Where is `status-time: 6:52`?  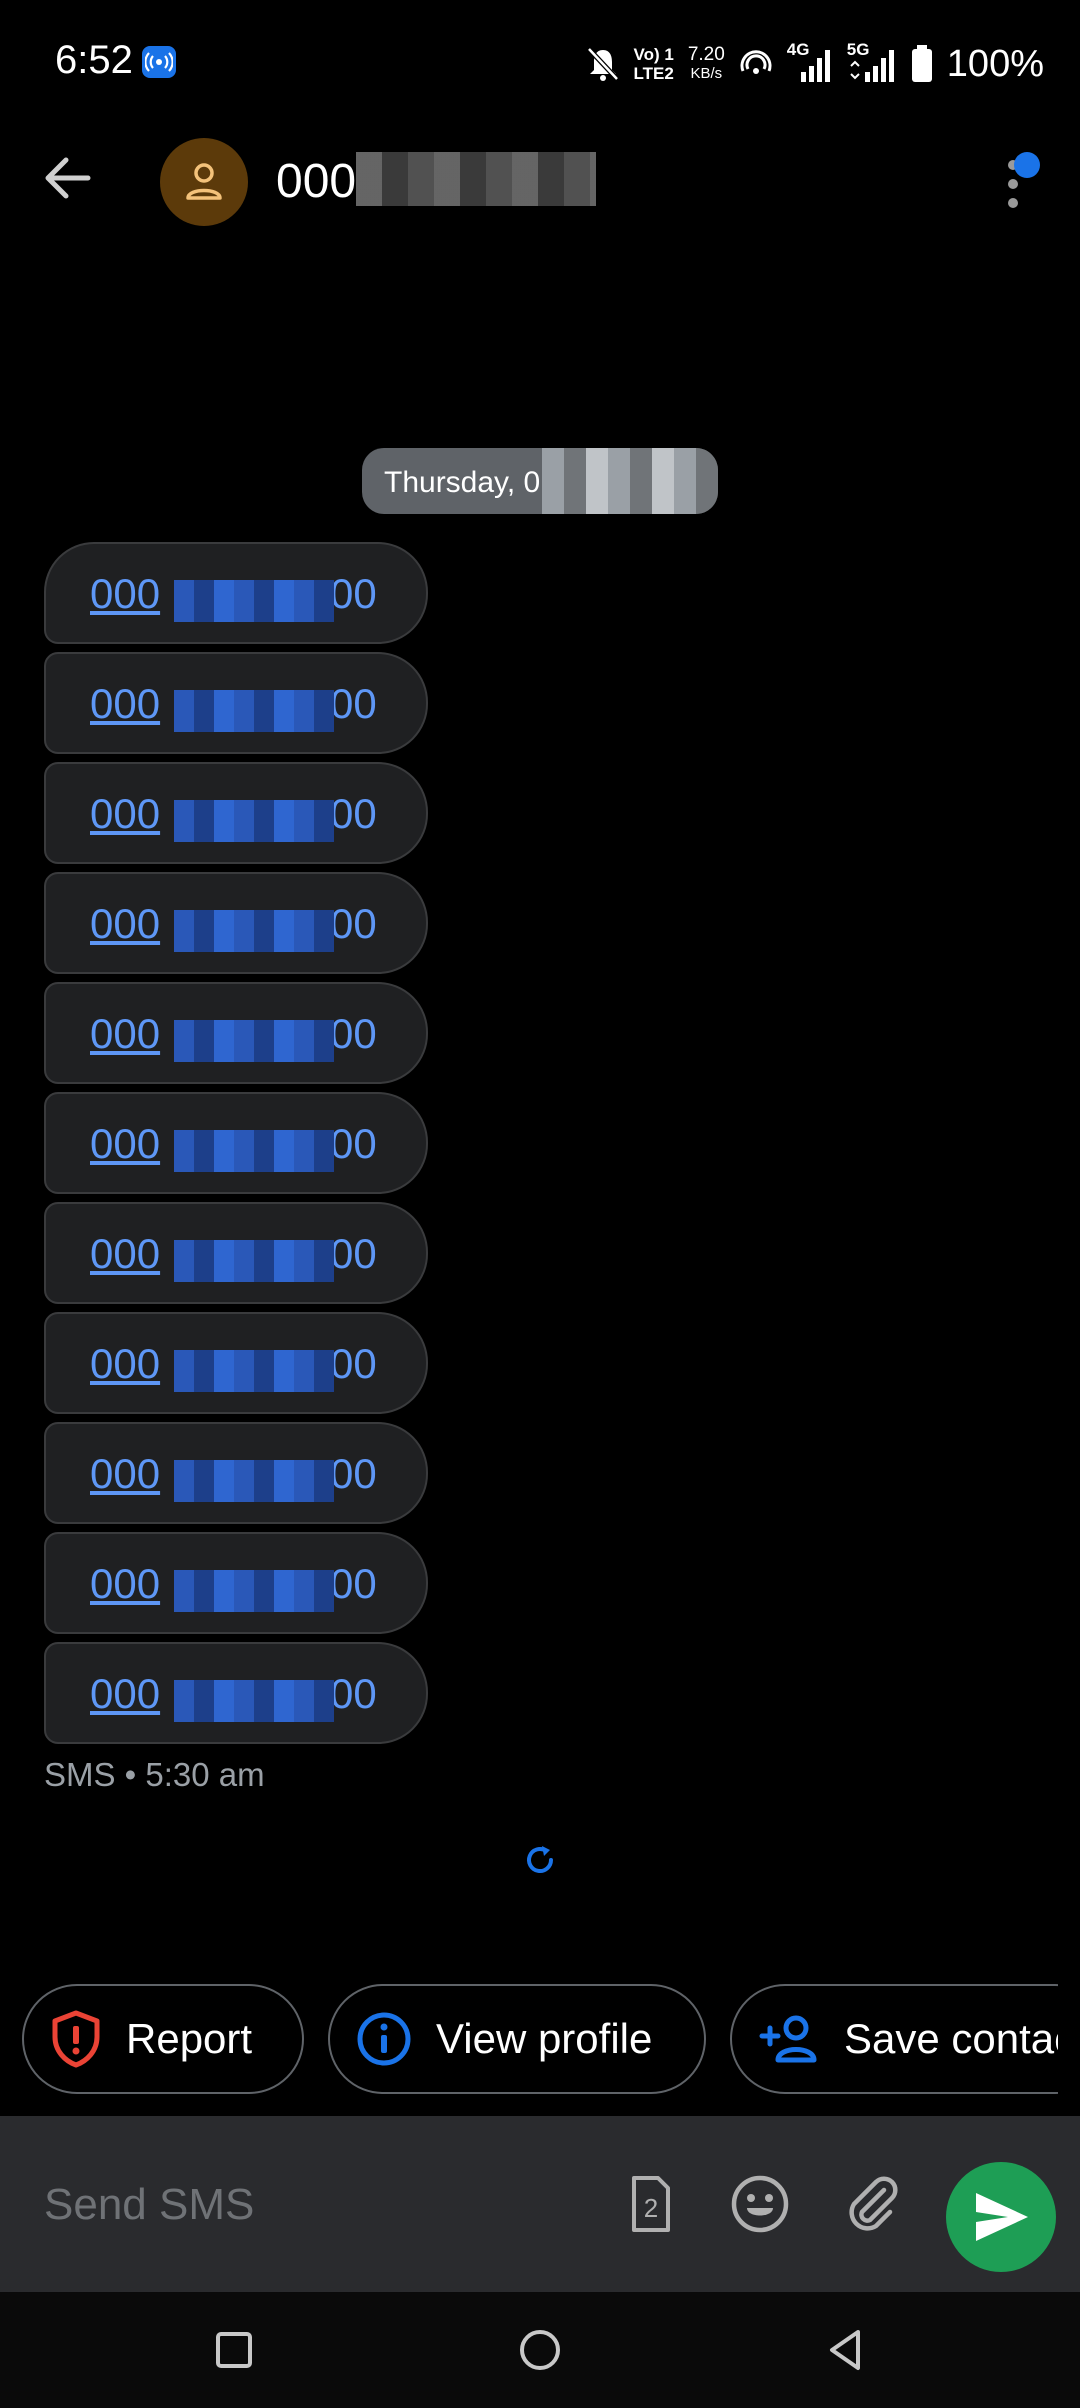
status-time: 6:52 is located at coordinates (94, 60).